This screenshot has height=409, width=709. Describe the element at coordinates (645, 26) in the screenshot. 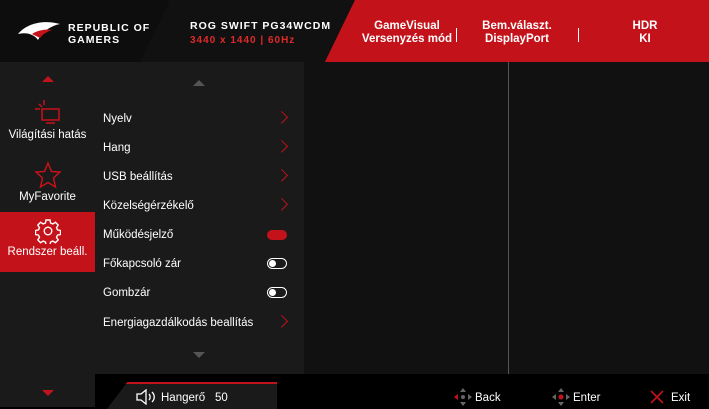

I see `hdr-title: HDR` at that location.